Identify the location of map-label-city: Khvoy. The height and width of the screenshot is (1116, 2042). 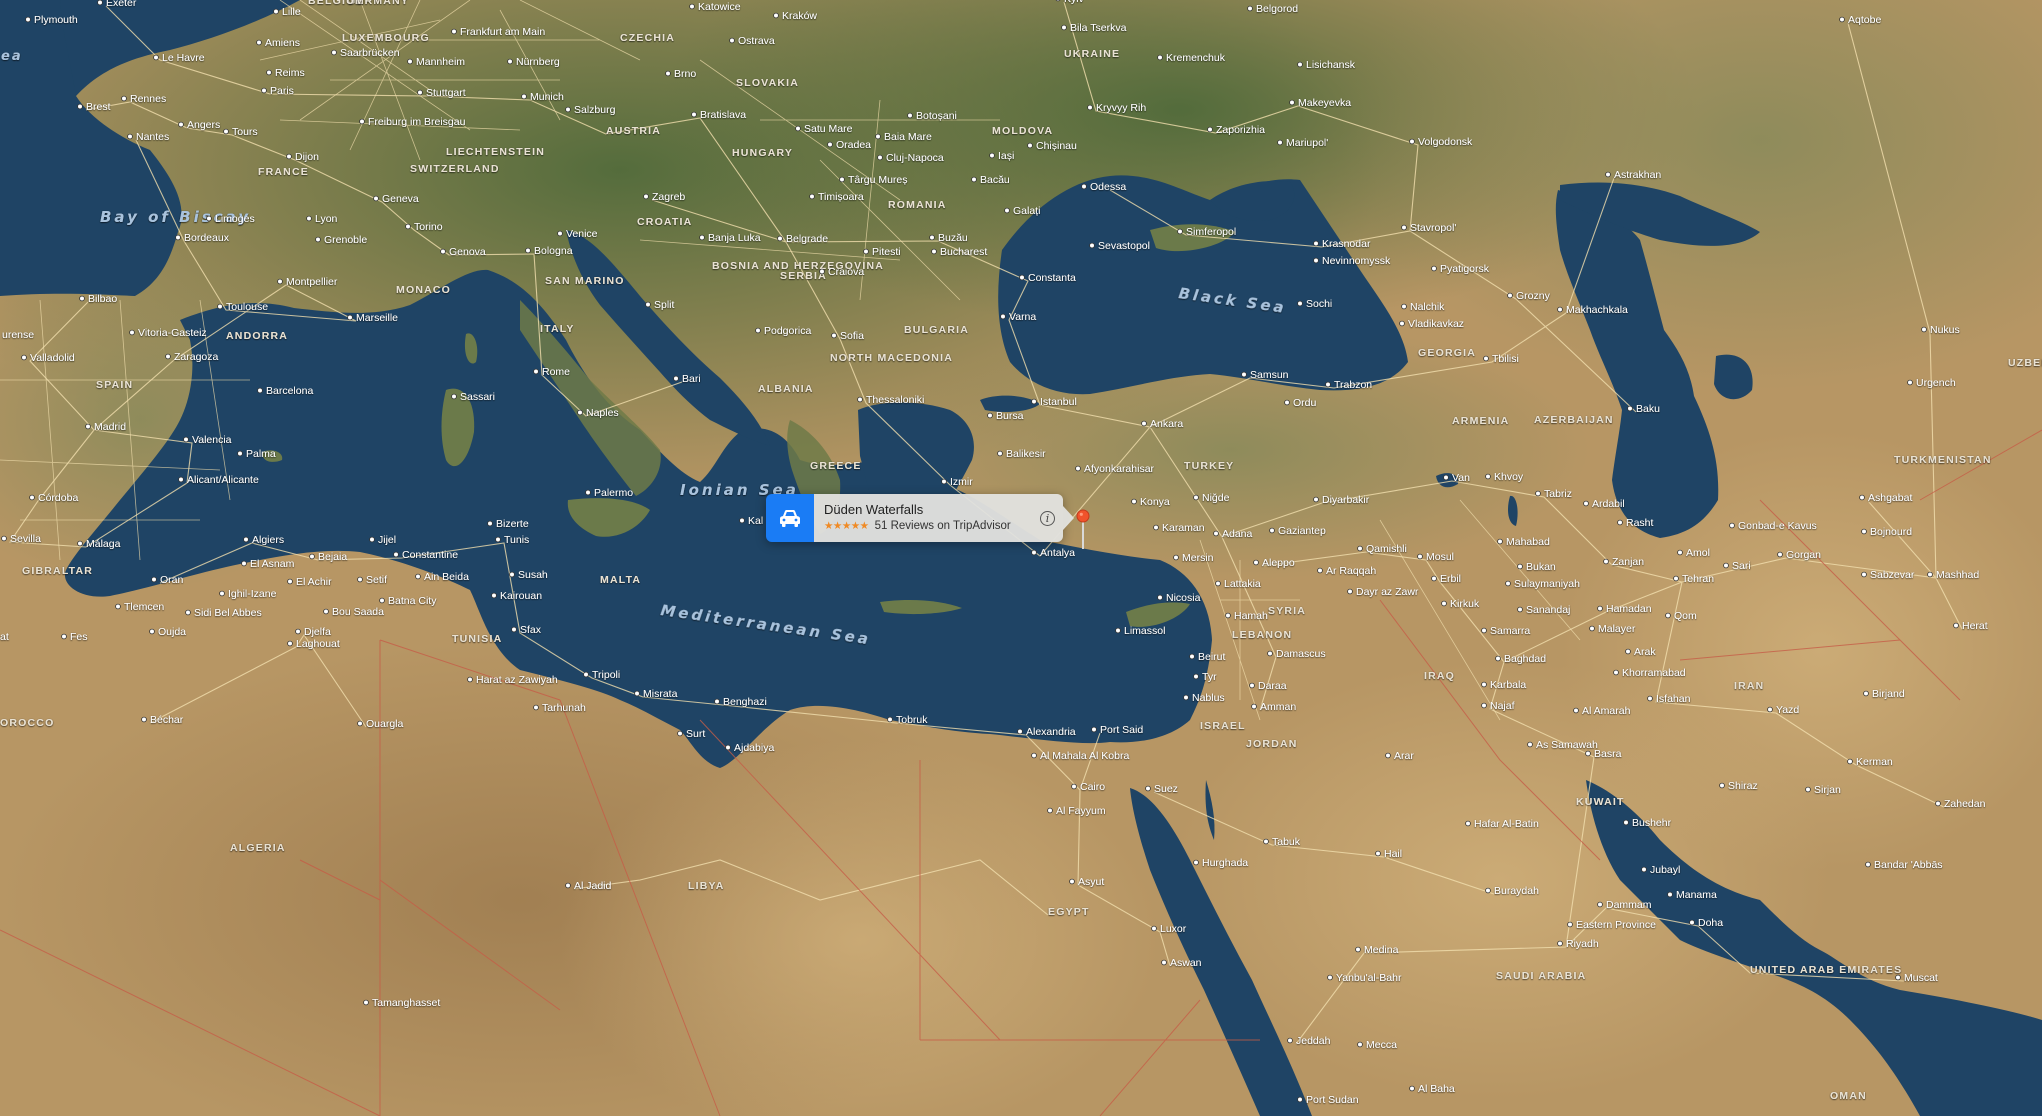
(1509, 477).